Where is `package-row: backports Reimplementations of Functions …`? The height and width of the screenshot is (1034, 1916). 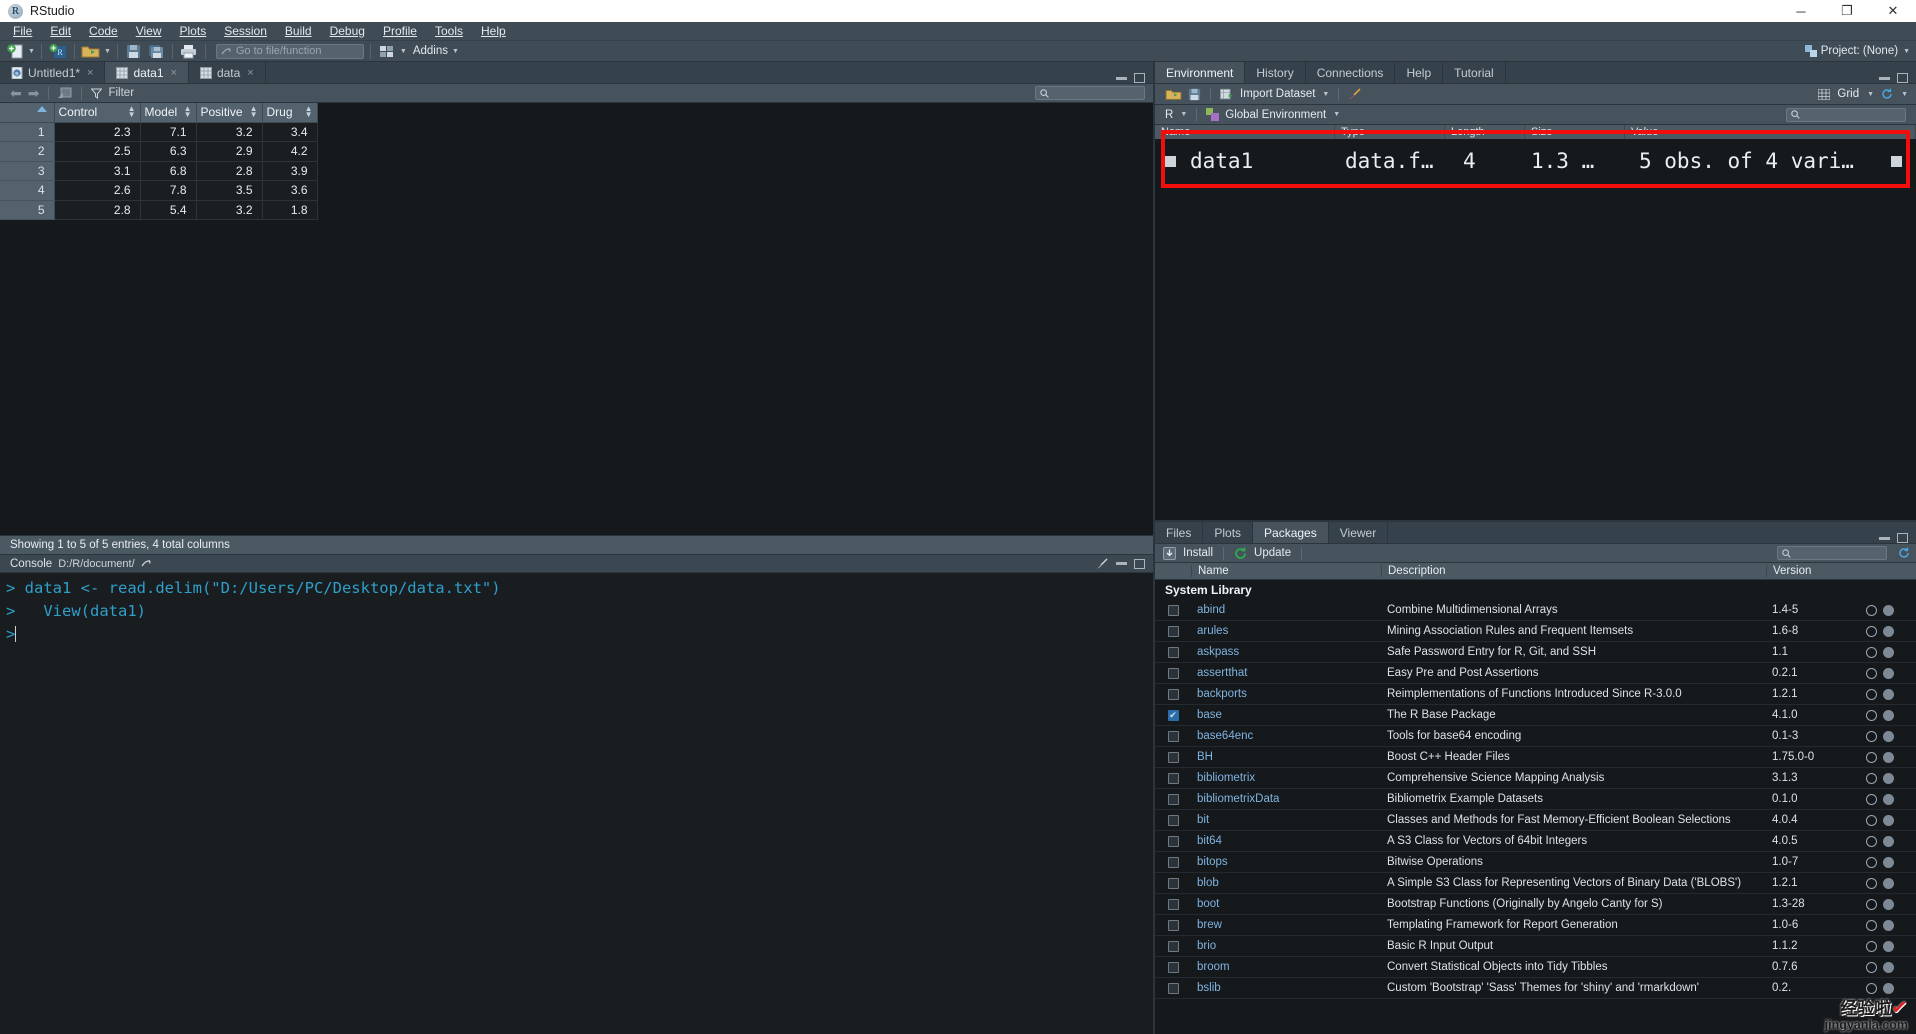 package-row: backports Reimplementations of Functions … is located at coordinates (1535, 694).